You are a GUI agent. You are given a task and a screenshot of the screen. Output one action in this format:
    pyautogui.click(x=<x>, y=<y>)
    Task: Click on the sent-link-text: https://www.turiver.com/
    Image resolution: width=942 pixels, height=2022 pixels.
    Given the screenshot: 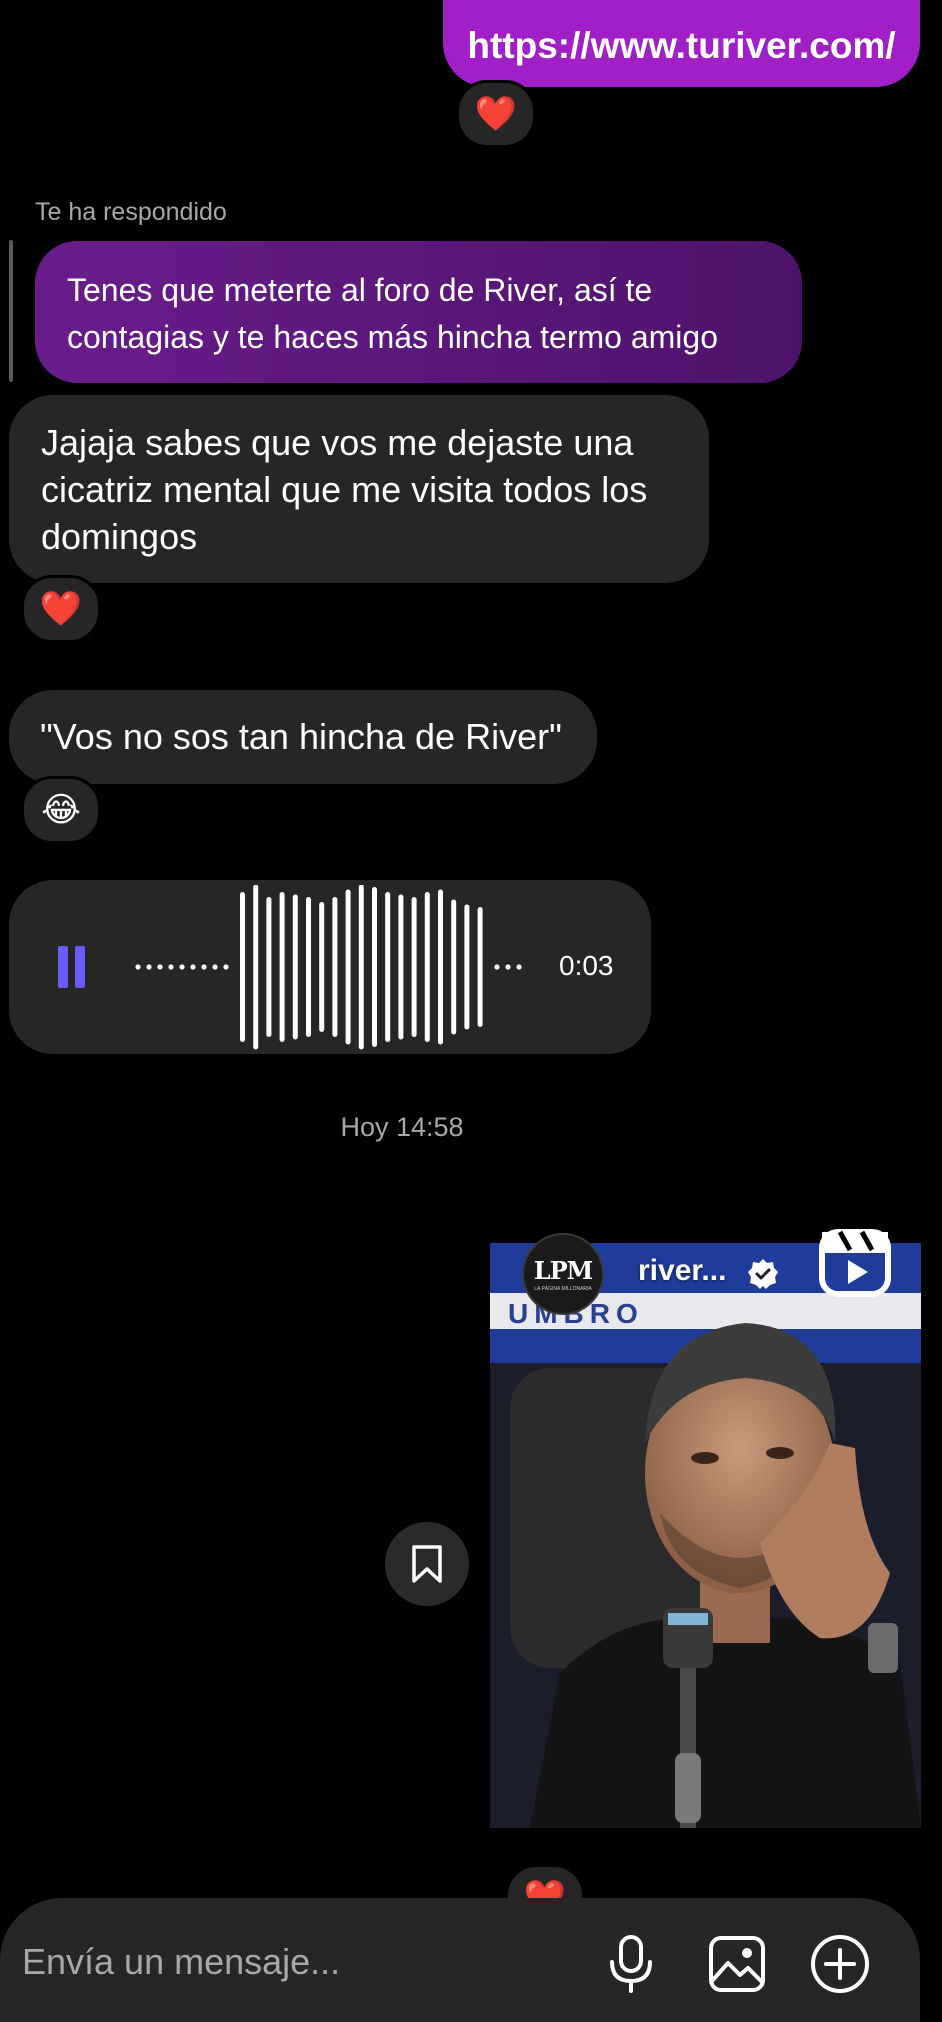 What is the action you would take?
    pyautogui.click(x=681, y=46)
    